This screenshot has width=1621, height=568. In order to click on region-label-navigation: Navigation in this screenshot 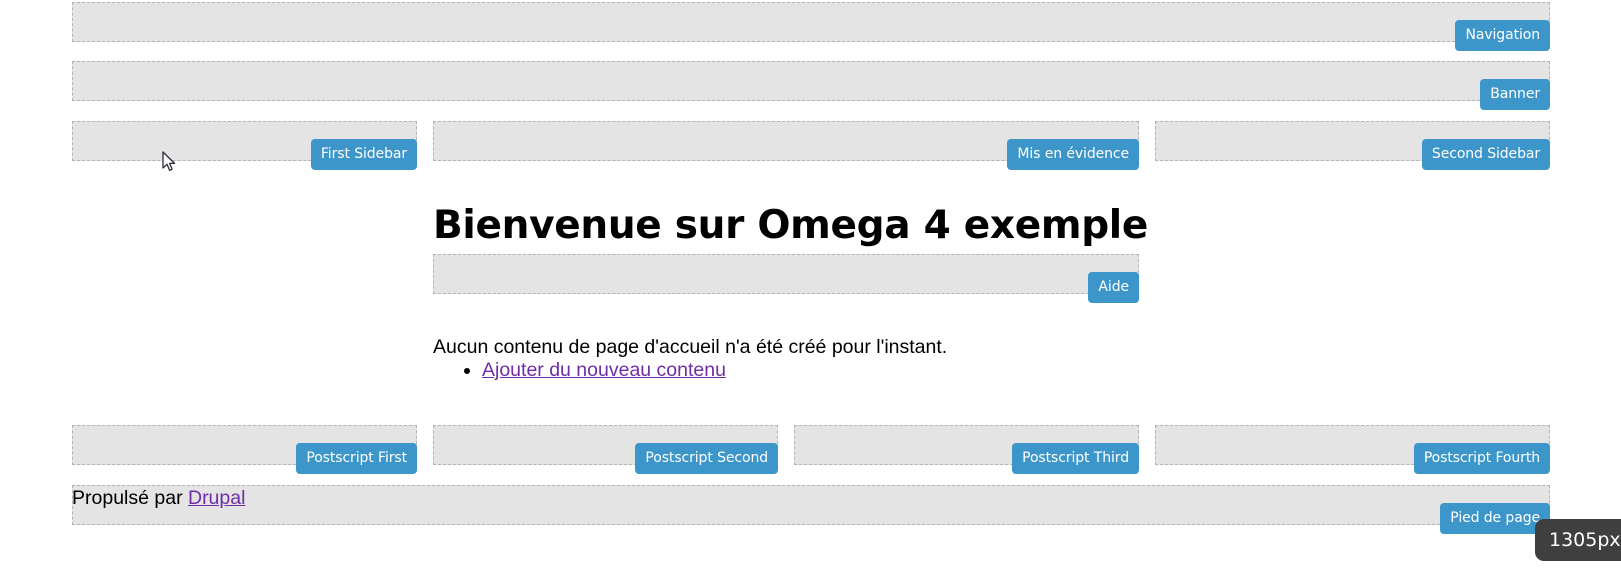, I will do `click(1502, 35)`.